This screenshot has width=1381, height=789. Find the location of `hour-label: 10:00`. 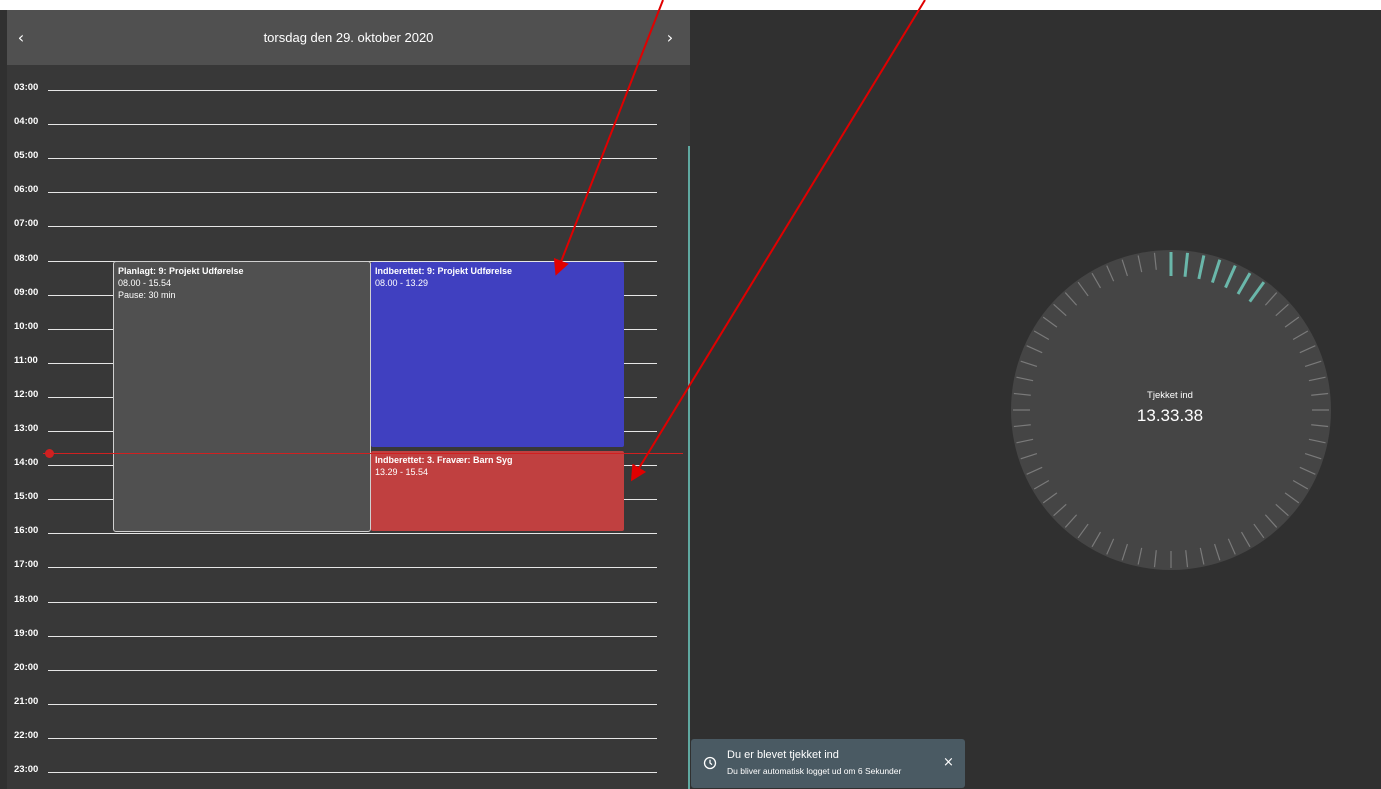

hour-label: 10:00 is located at coordinates (26, 326).